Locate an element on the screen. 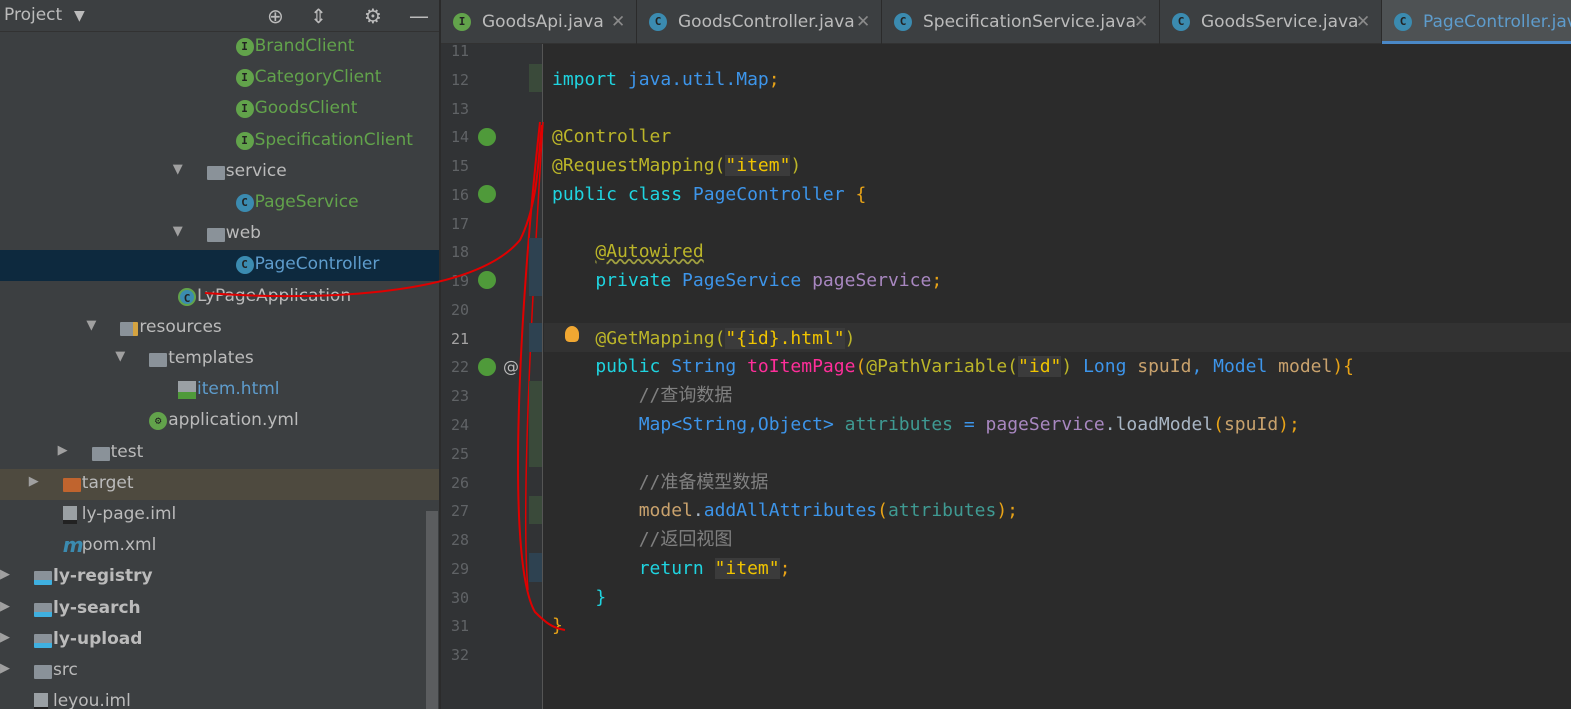  tab-goodsapi-java: I GoodsApi.java ✕ is located at coordinates (539, 22).